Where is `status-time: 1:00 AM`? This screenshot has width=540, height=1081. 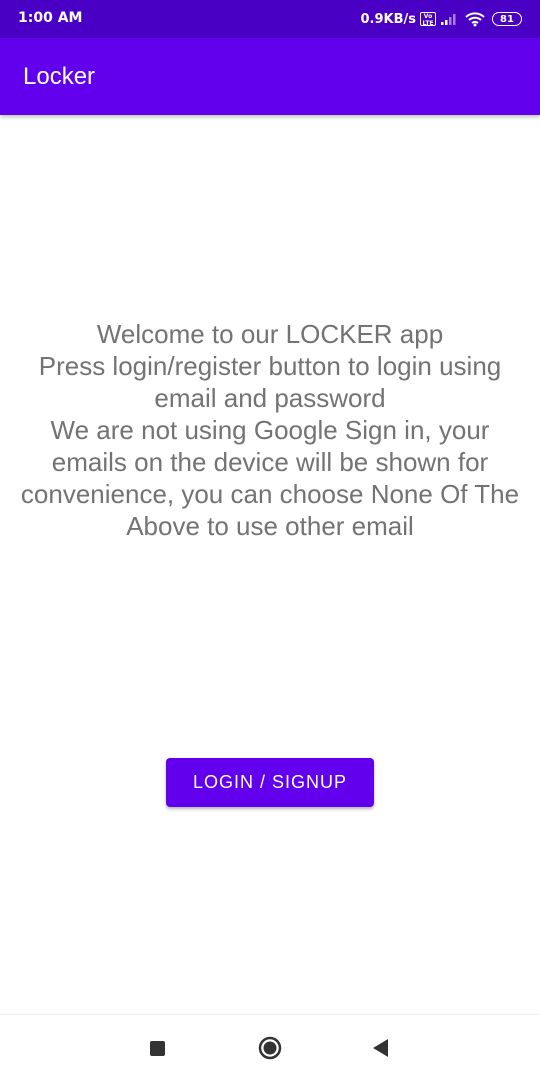 status-time: 1:00 AM is located at coordinates (50, 18).